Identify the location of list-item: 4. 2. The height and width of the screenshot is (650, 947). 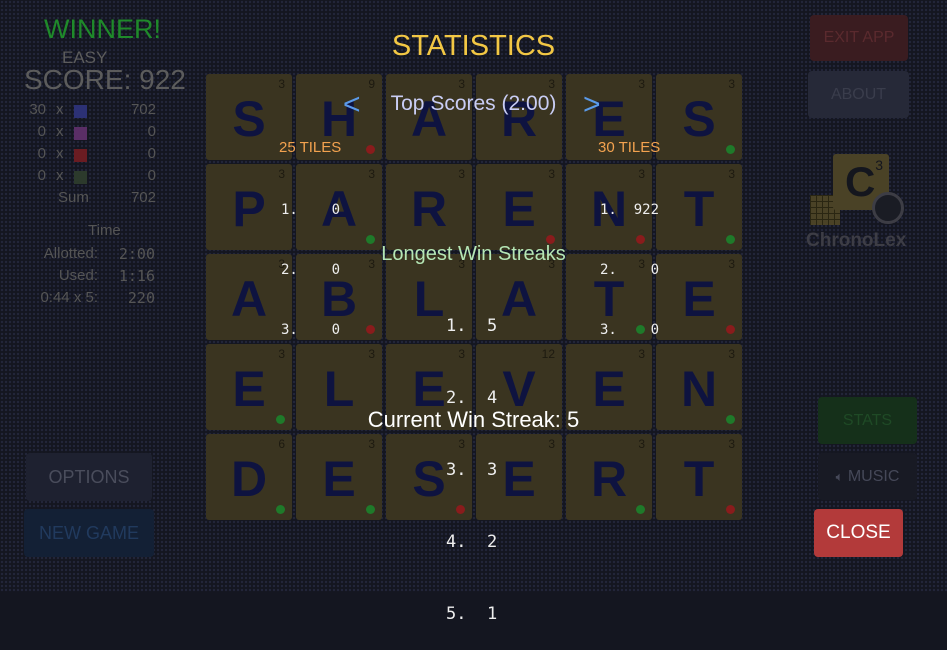
(472, 542).